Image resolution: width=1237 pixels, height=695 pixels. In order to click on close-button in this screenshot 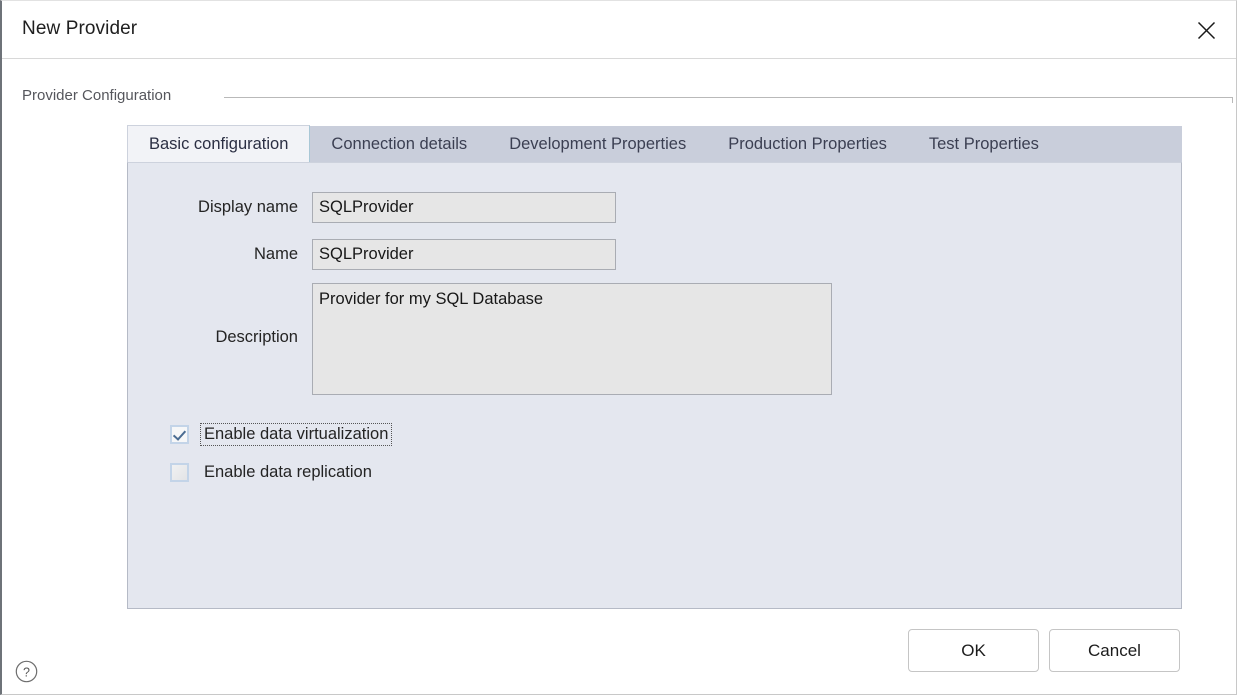, I will do `click(1206, 30)`.